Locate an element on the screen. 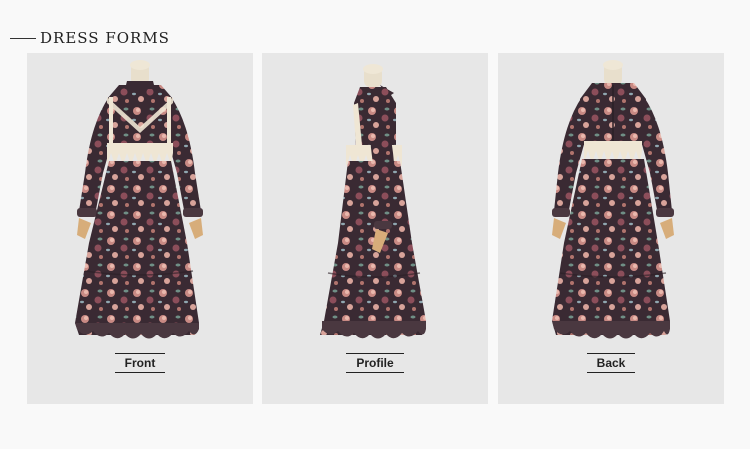 The width and height of the screenshot is (750, 449). section-header: DRESS FORMS is located at coordinates (90, 38).